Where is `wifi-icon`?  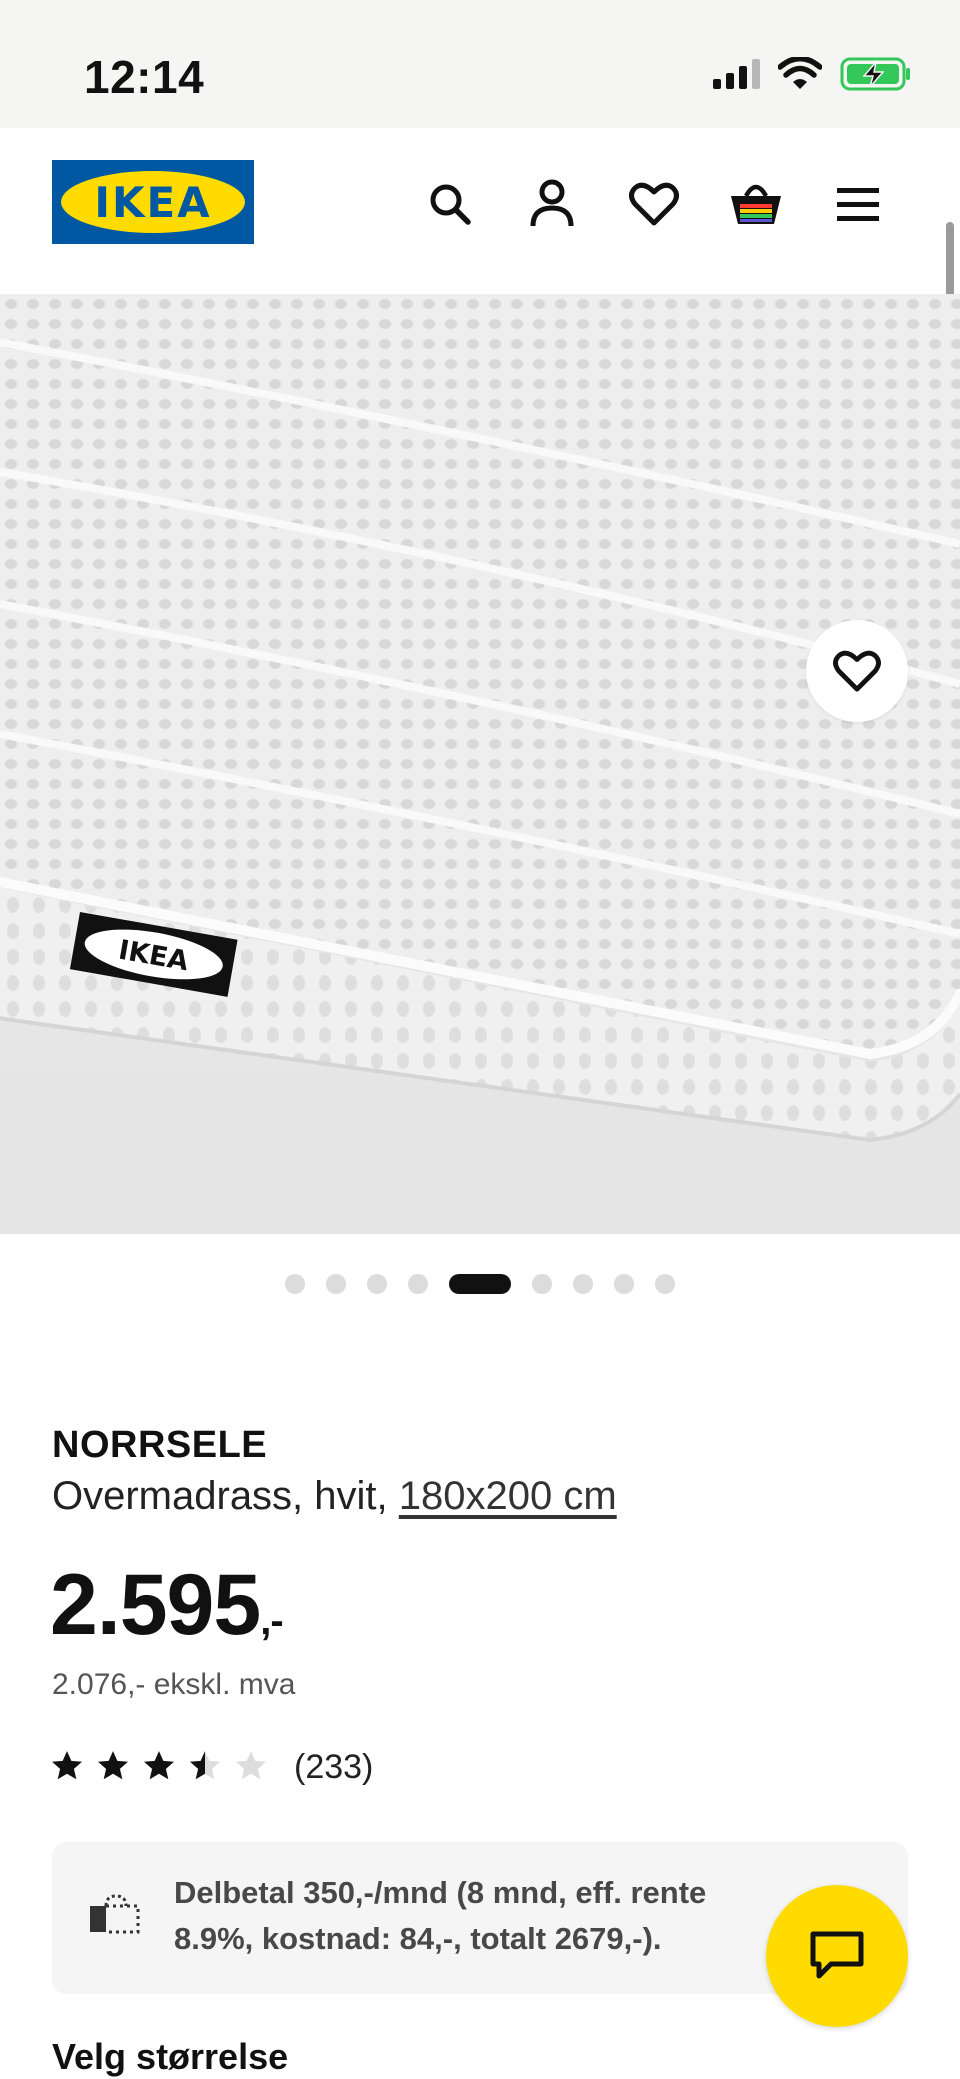
wifi-icon is located at coordinates (800, 73).